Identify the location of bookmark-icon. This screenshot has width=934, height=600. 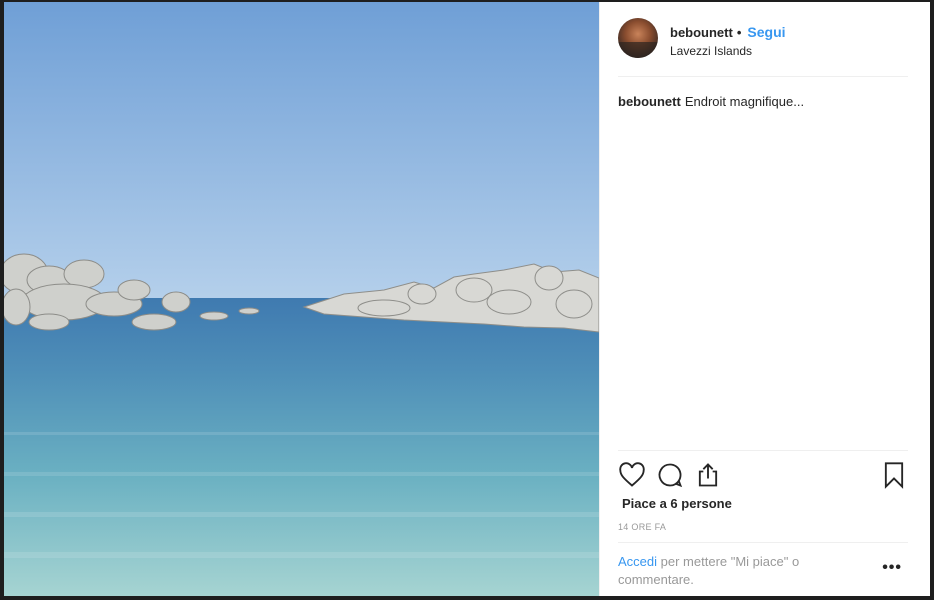
(894, 475).